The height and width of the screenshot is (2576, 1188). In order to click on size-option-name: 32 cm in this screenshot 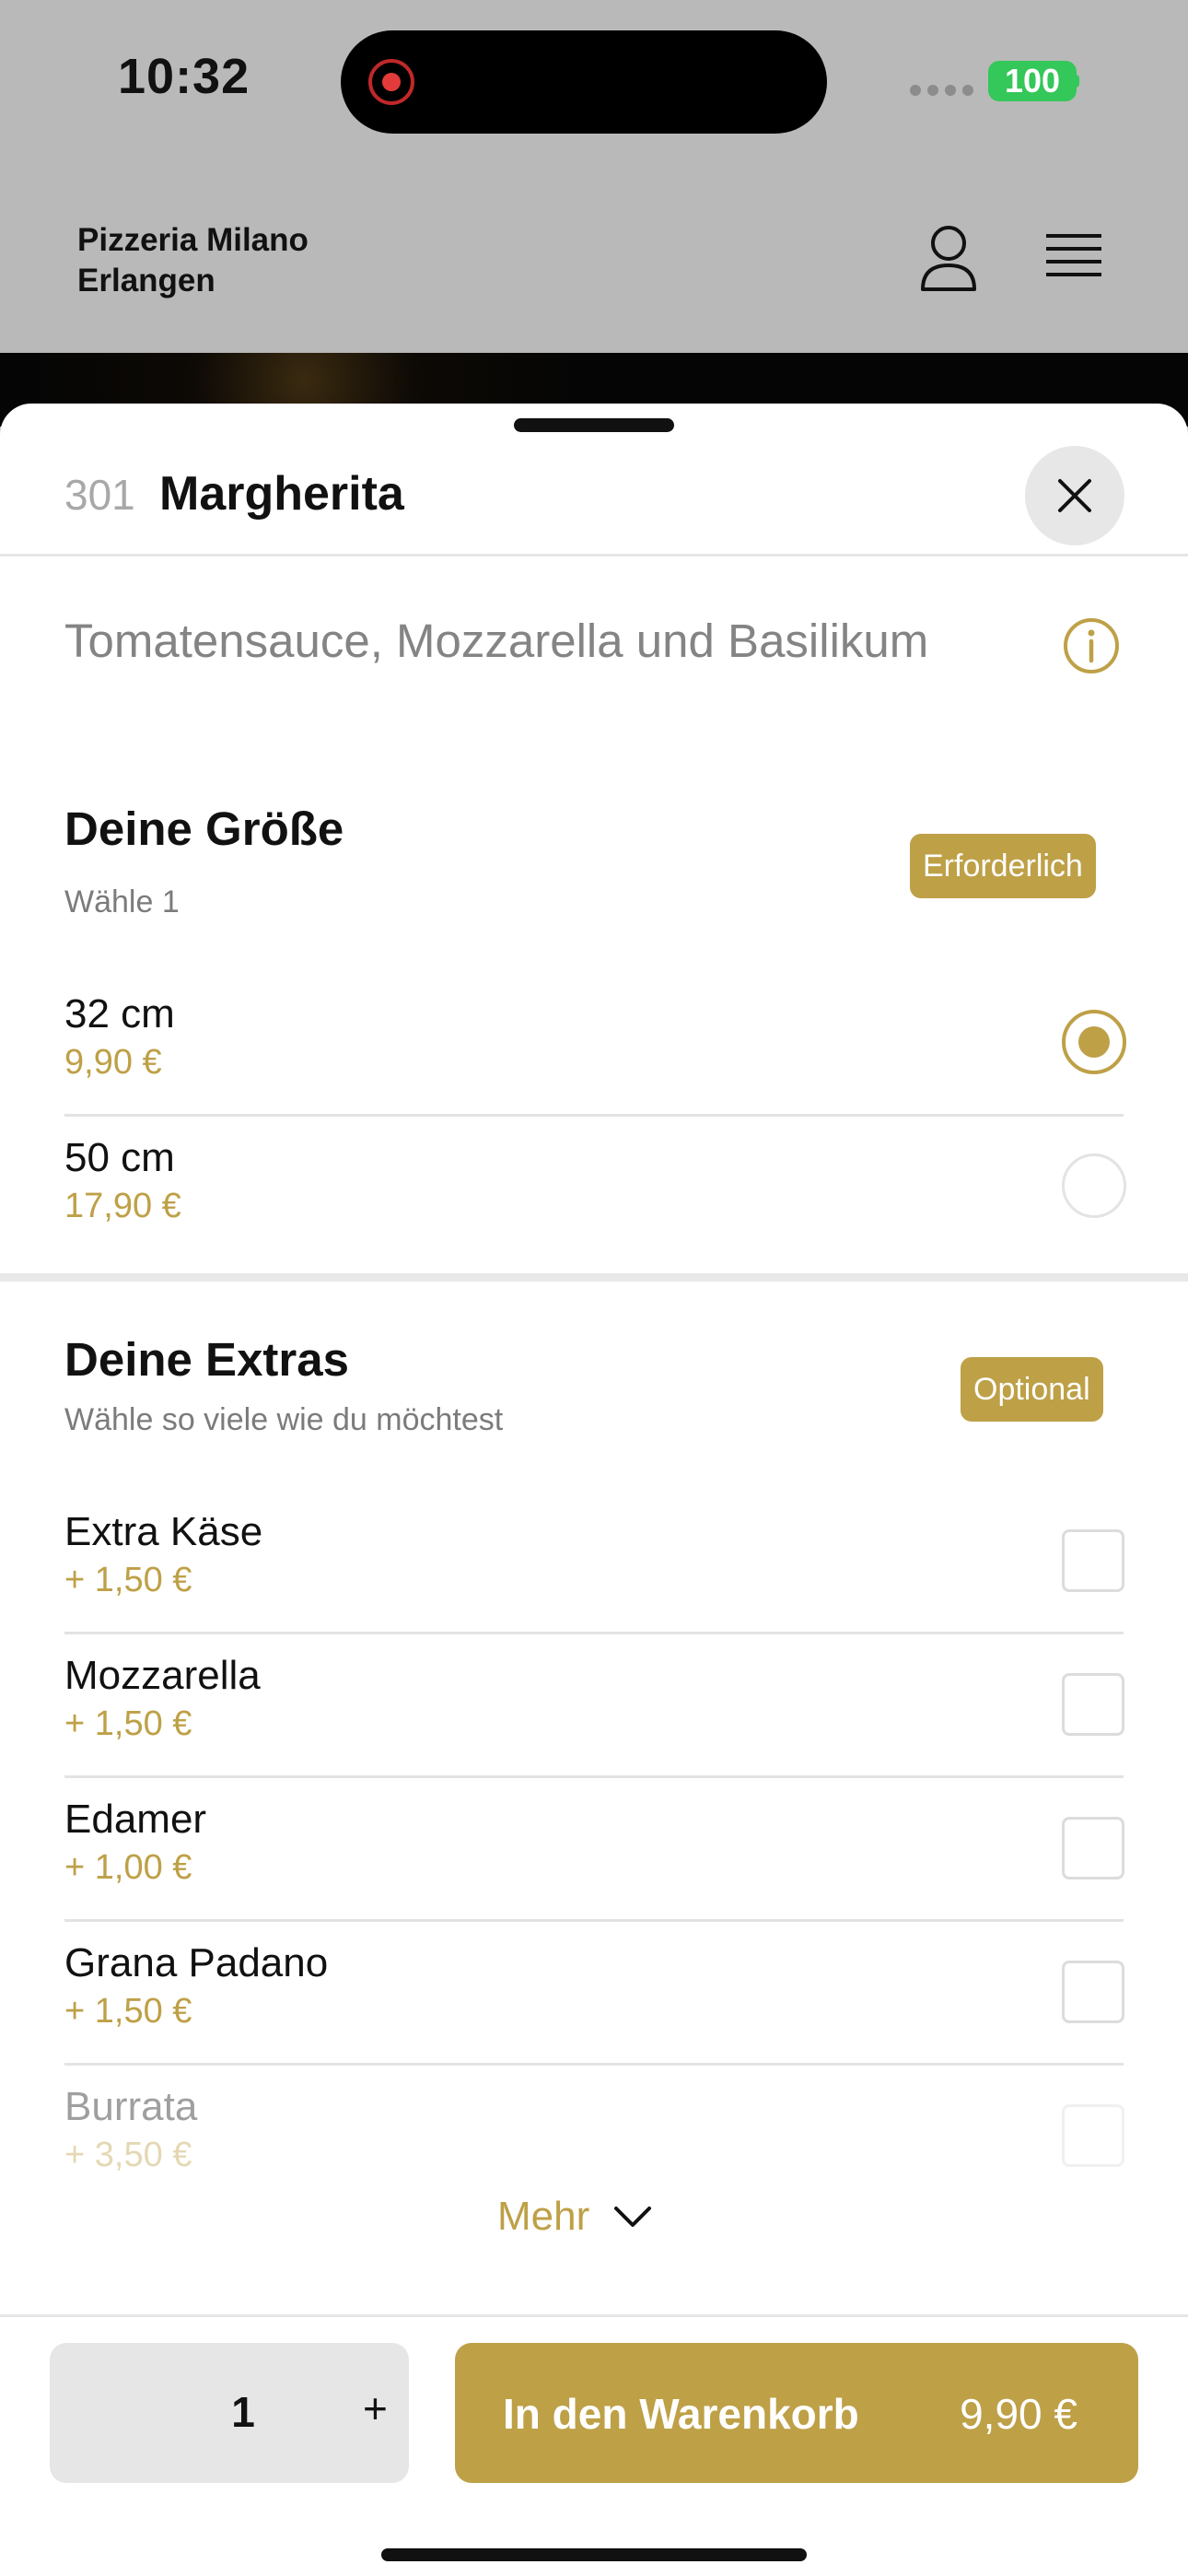, I will do `click(119, 1013)`.